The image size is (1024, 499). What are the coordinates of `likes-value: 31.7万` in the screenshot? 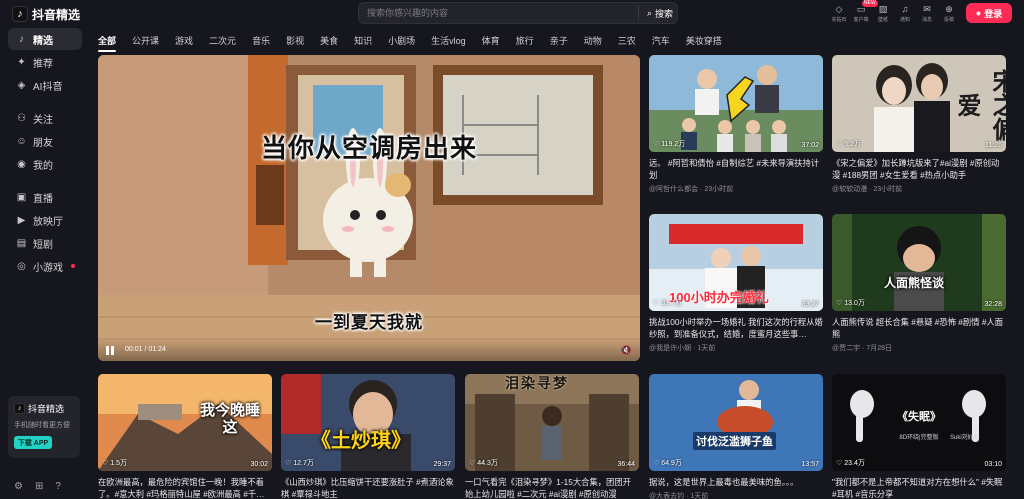 It's located at (671, 303).